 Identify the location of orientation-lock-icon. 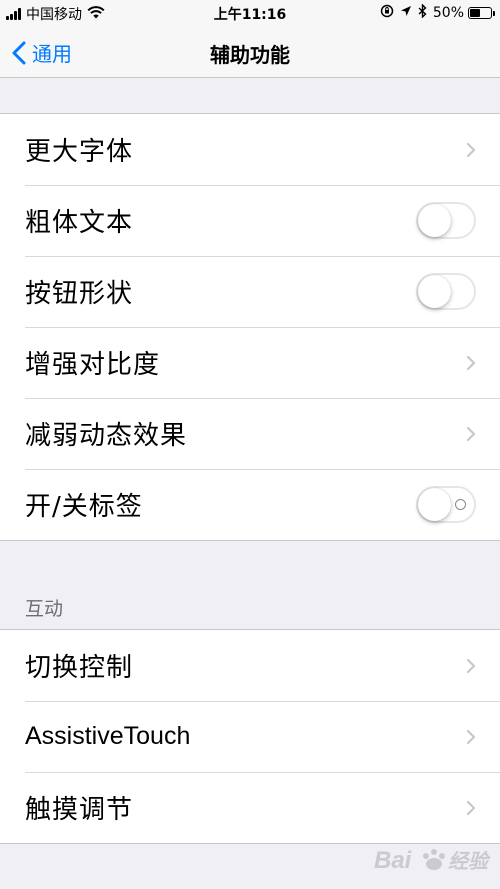
(387, 13).